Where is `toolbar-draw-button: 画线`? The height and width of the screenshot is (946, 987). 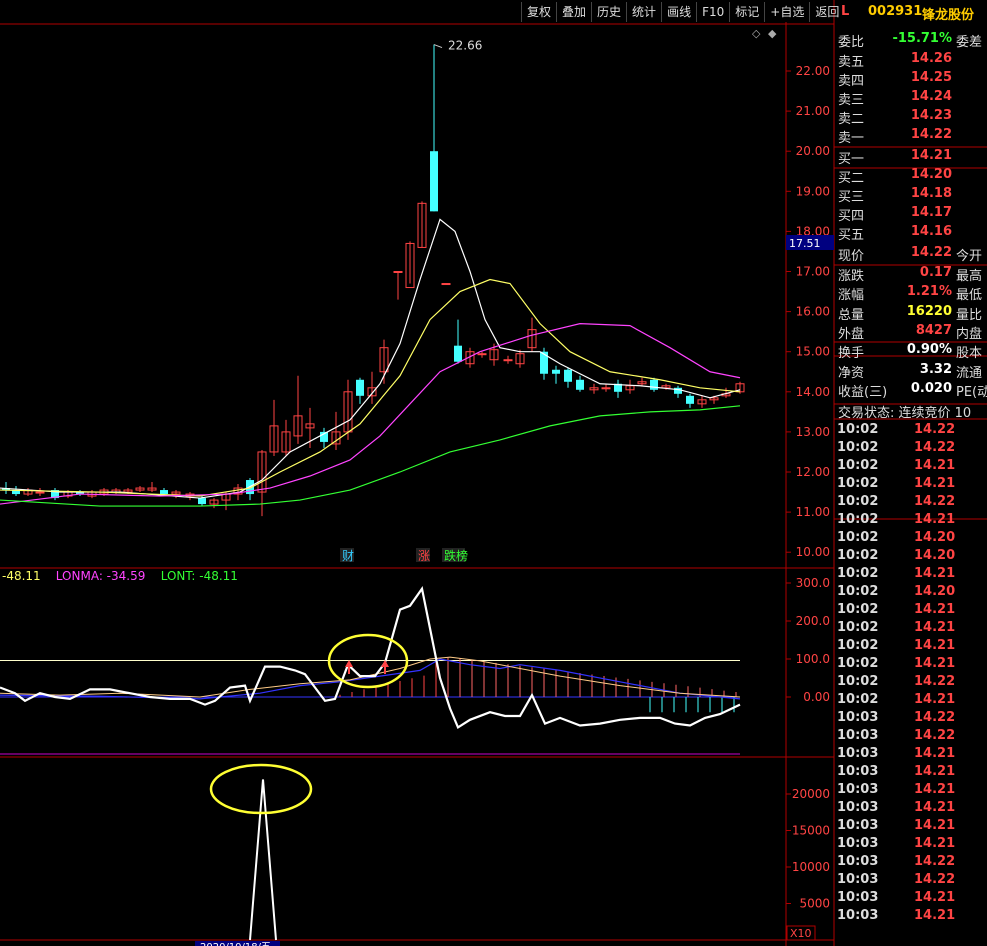 toolbar-draw-button: 画线 is located at coordinates (678, 12).